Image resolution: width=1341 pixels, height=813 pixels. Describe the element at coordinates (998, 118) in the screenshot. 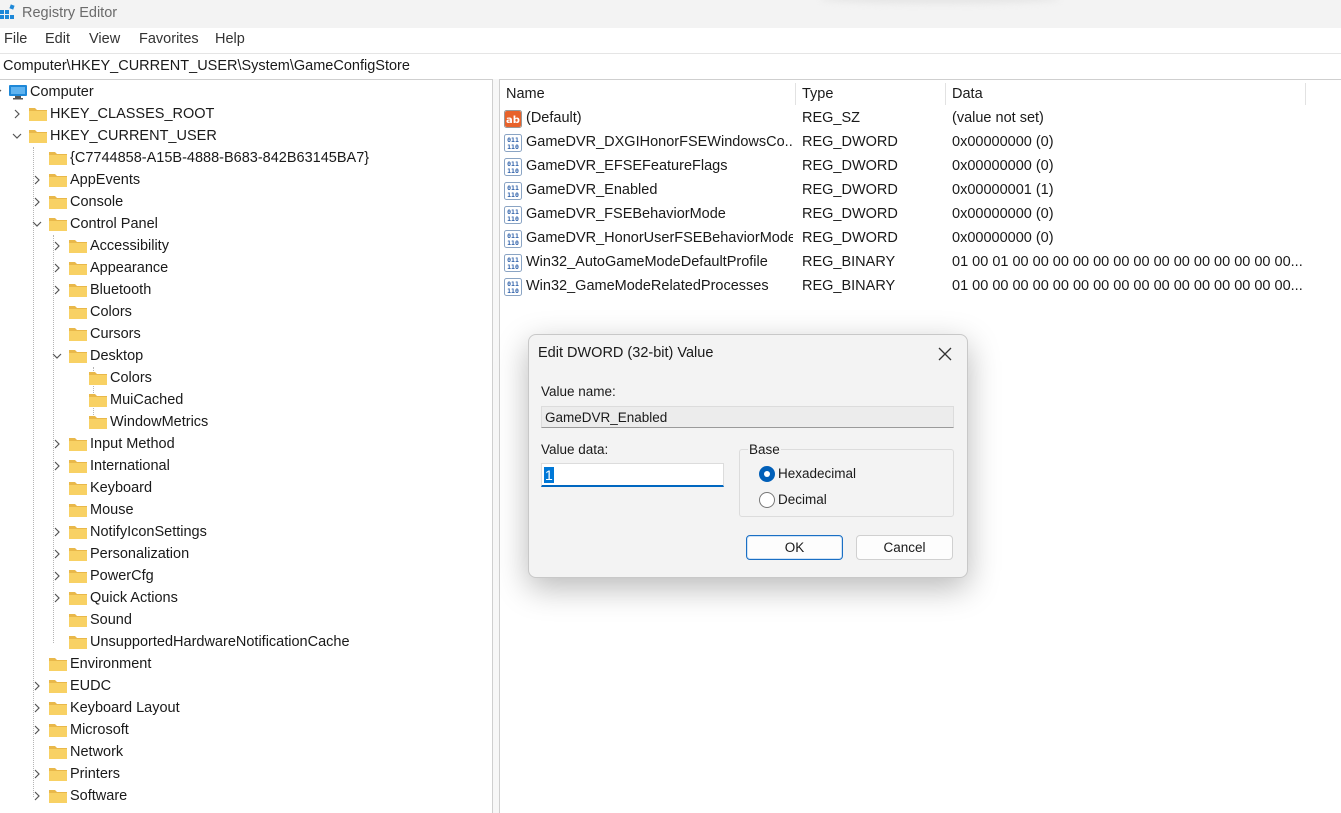

I see `value-data: (value not set)` at that location.